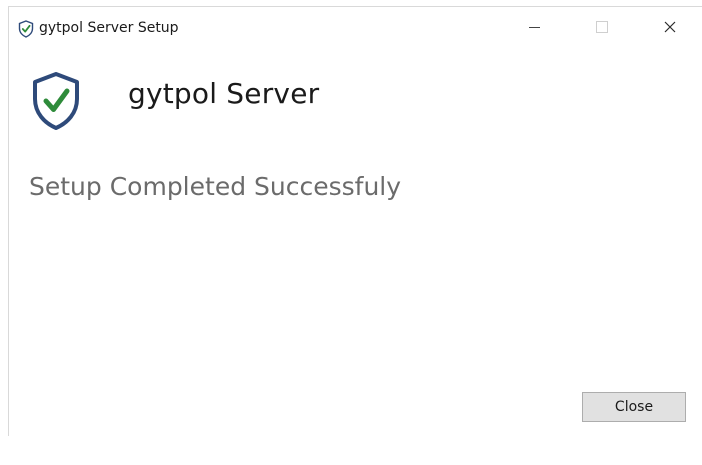 The height and width of the screenshot is (465, 702). Describe the element at coordinates (355, 27) in the screenshot. I see `title-bar: gytpol Server Setup` at that location.